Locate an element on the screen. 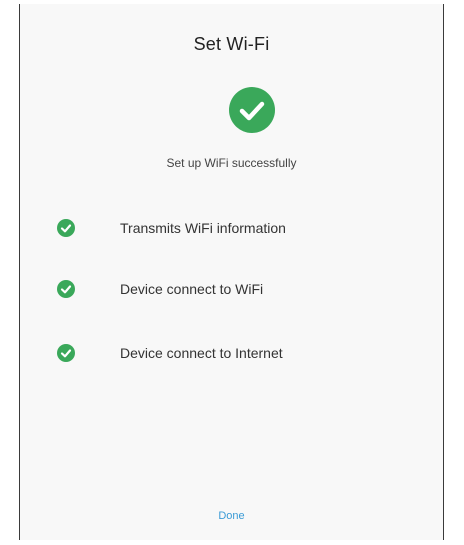 The image size is (464, 545). status-message: Set up WiFi successfully is located at coordinates (231, 163).